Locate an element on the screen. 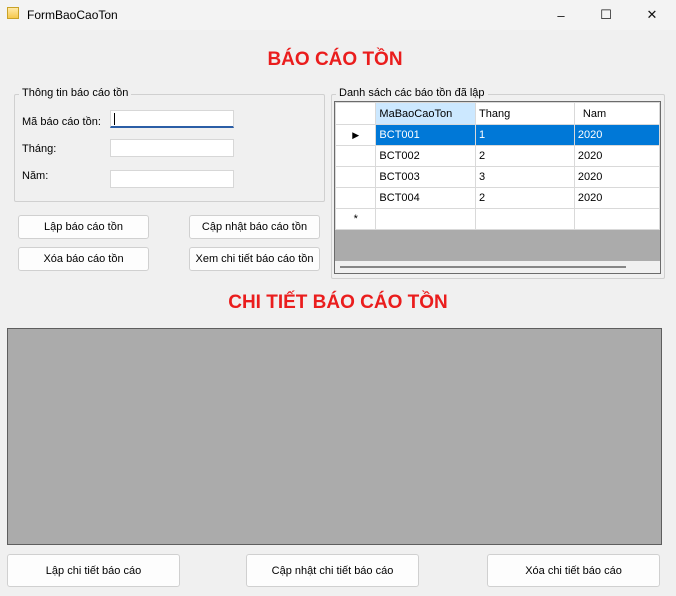 This screenshot has width=676, height=596. year-input is located at coordinates (172, 179).